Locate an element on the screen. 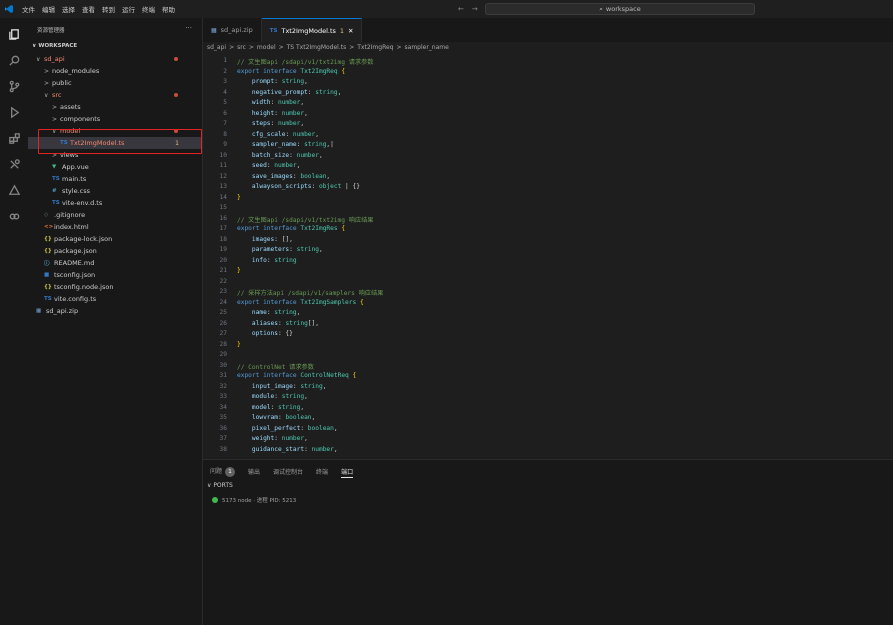  code-line: negative_prompt: string, is located at coordinates (289, 92).